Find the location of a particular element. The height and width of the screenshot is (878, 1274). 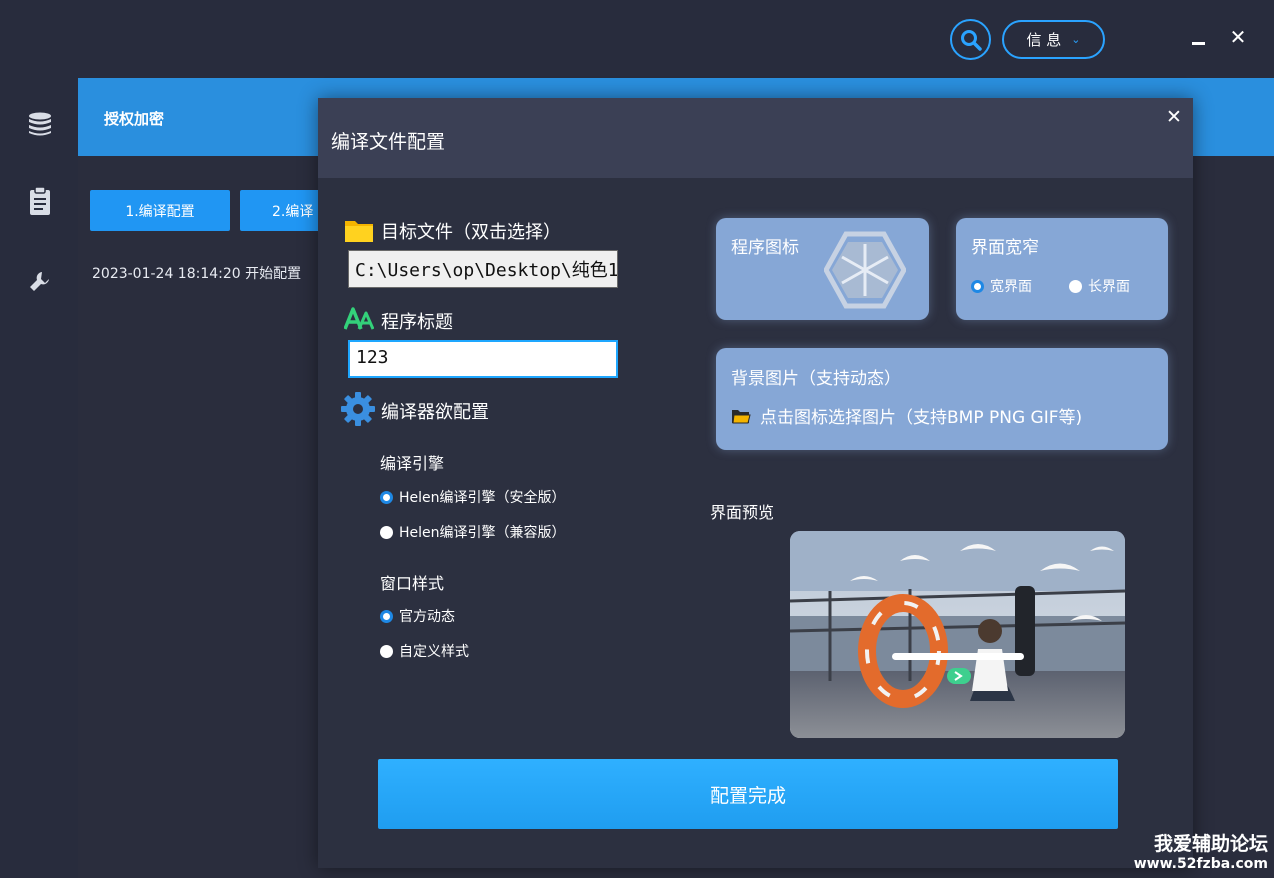

info-dropdown: 信 息 ⌄ is located at coordinates (1053, 39).